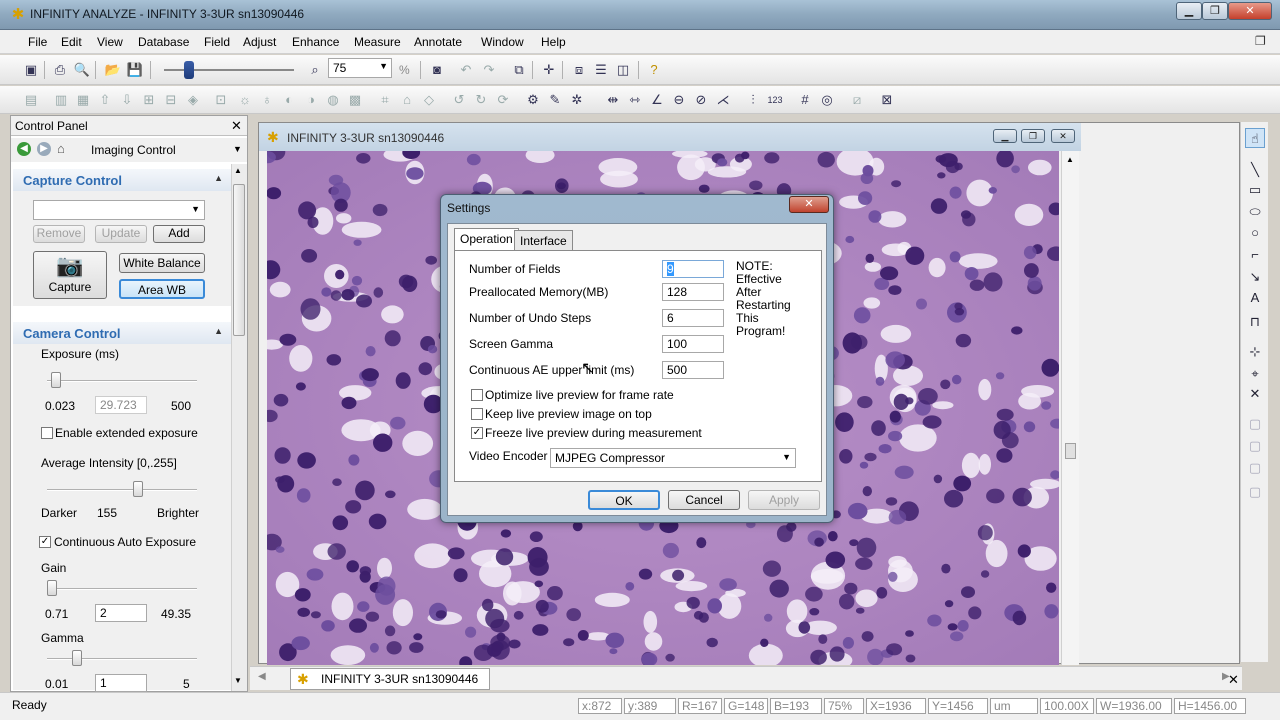 The image size is (1280, 720). What do you see at coordinates (1255, 352) in the screenshot?
I see `selection-icon: ⊹` at bounding box center [1255, 352].